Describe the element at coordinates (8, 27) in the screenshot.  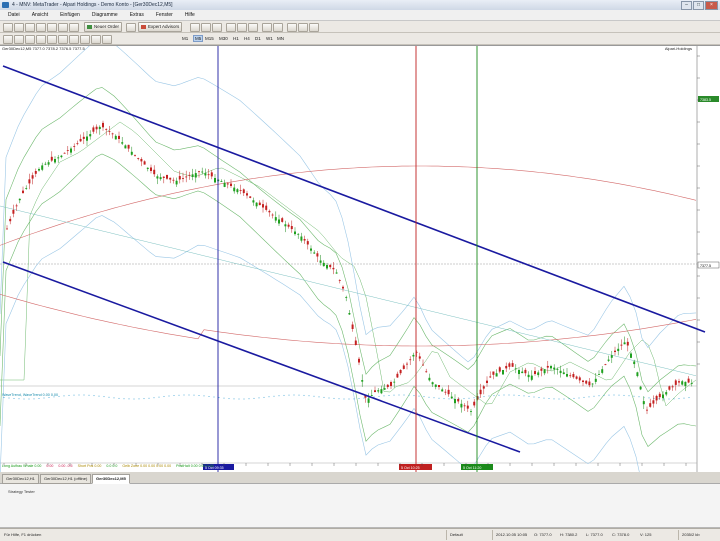
I see `new-chart-button` at that location.